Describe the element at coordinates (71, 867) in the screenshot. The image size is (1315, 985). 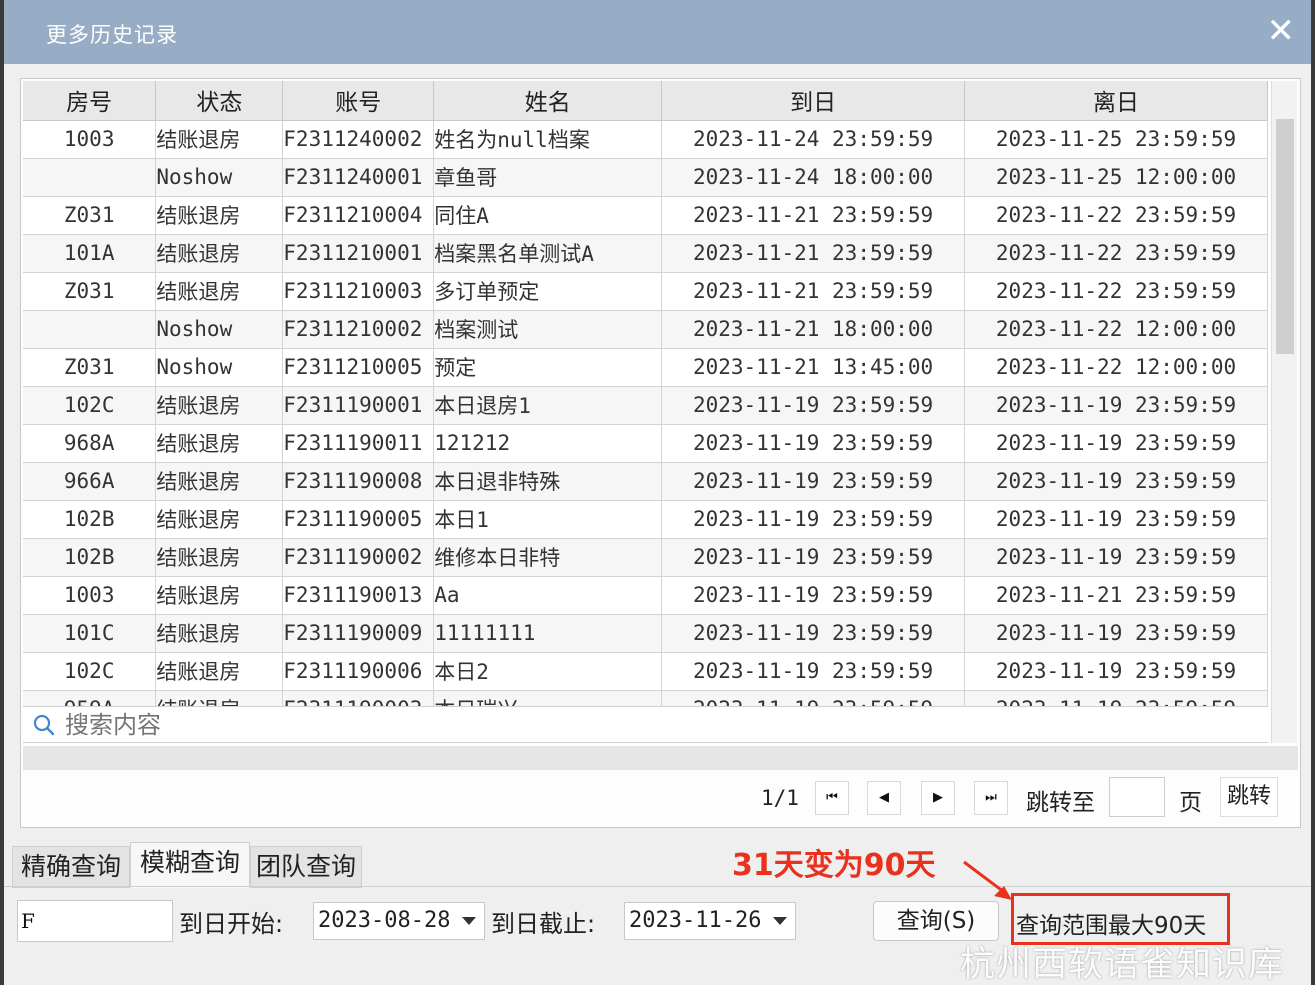
I see `tab-exact-query: 精确查询` at that location.